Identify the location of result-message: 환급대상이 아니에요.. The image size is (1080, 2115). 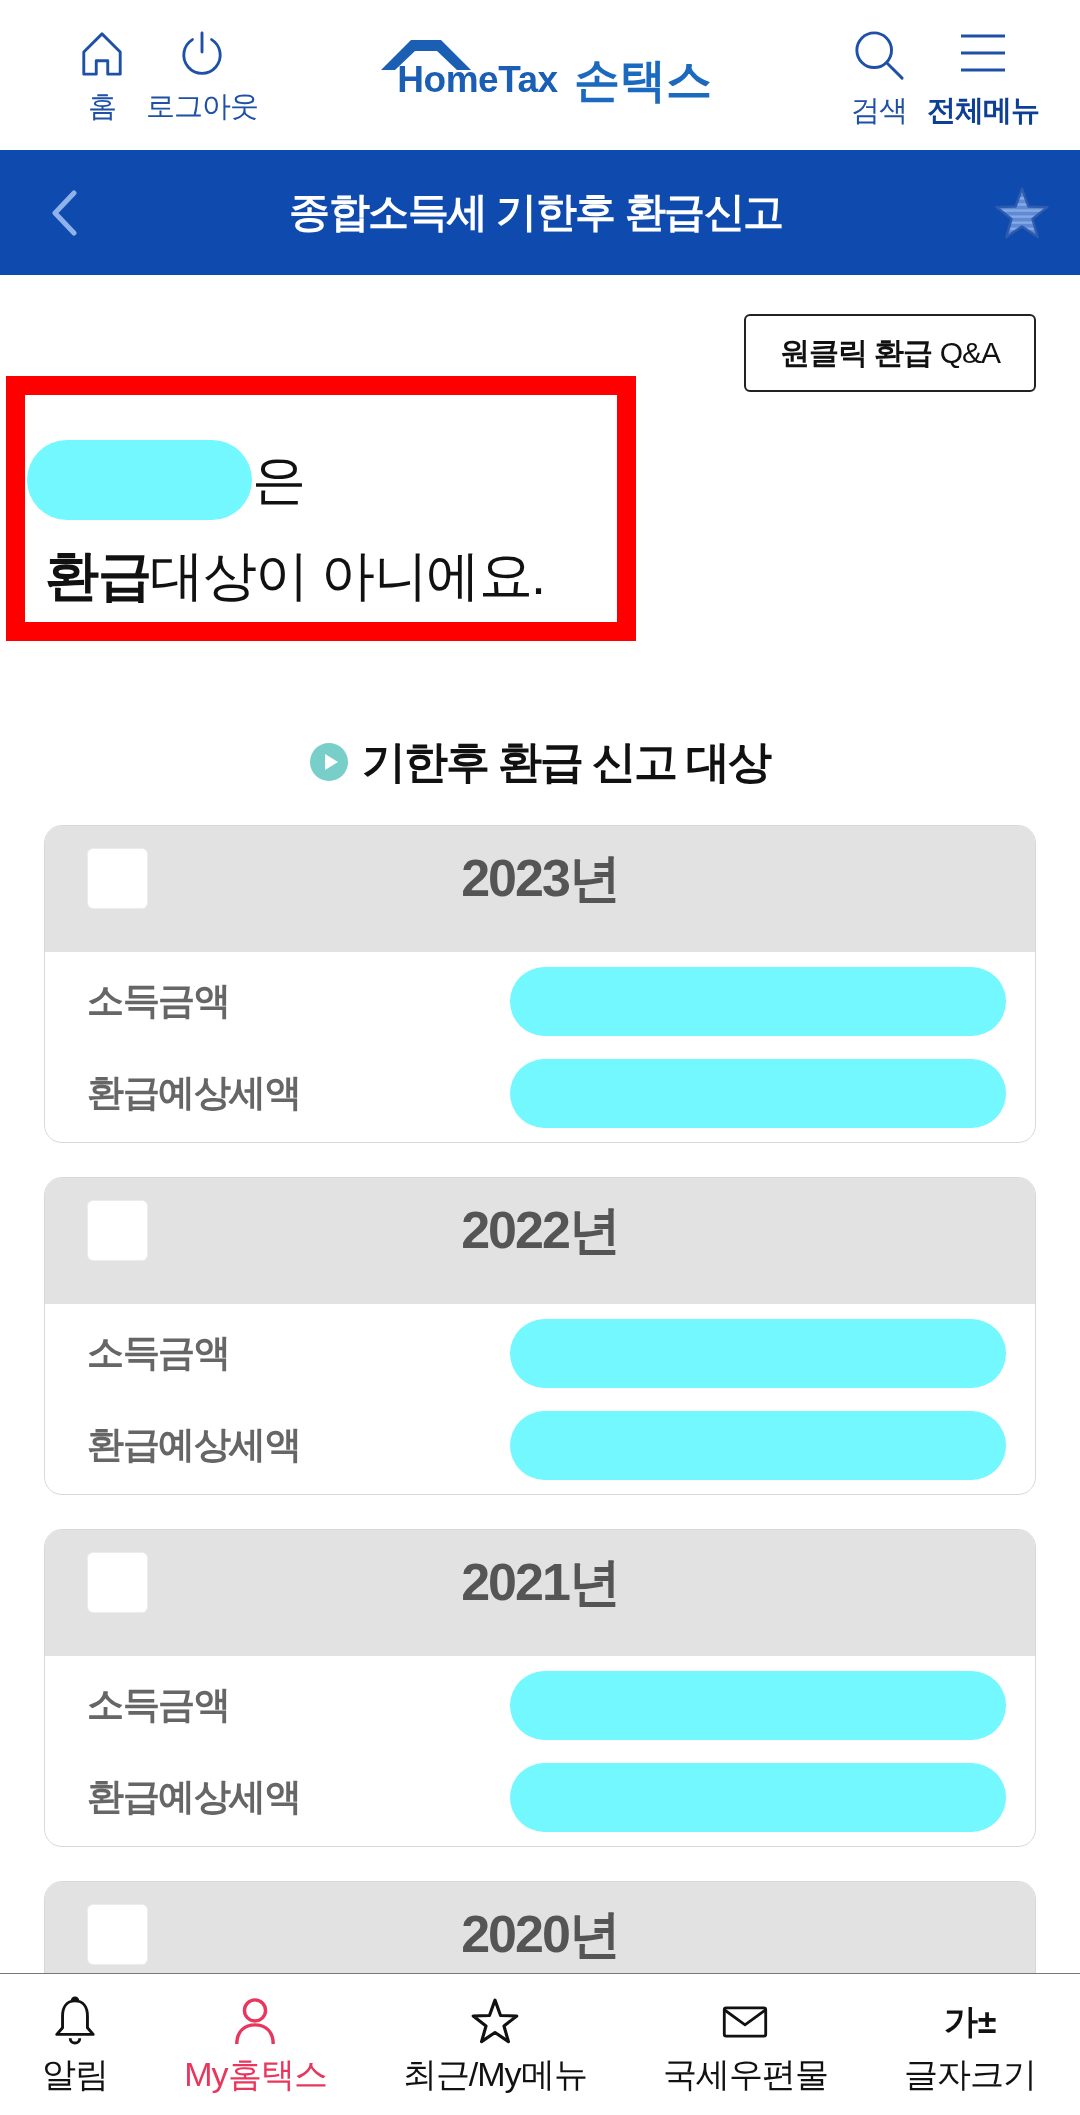
(295, 575).